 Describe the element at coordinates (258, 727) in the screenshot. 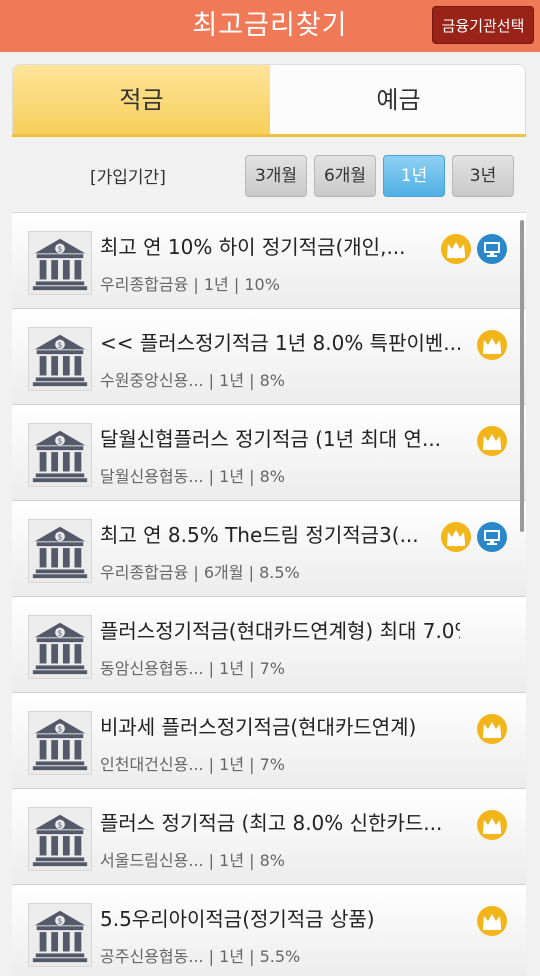

I see `product-title: 비과세 플러스정기적금(현대카드연계)` at that location.